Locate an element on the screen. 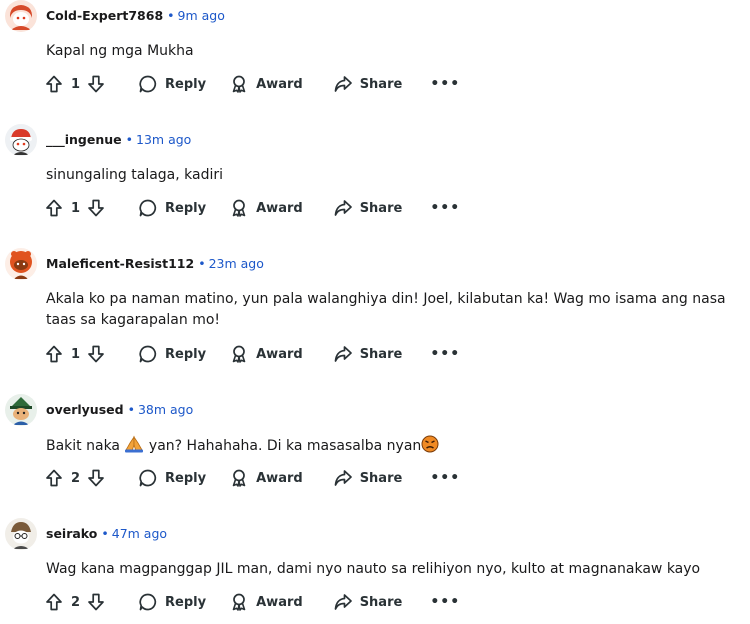 This screenshot has height=624, width=750. angry-face-emoji-icon is located at coordinates (430, 447).